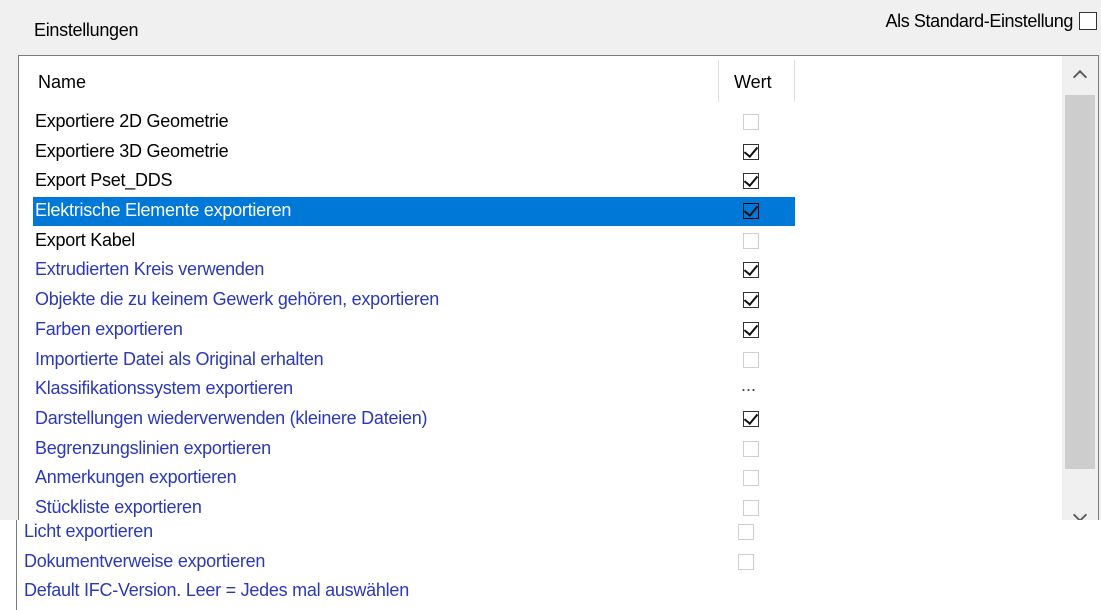 This screenshot has width=1101, height=610. Describe the element at coordinates (153, 447) in the screenshot. I see `row-label: Begrenzungslinien exportieren` at that location.